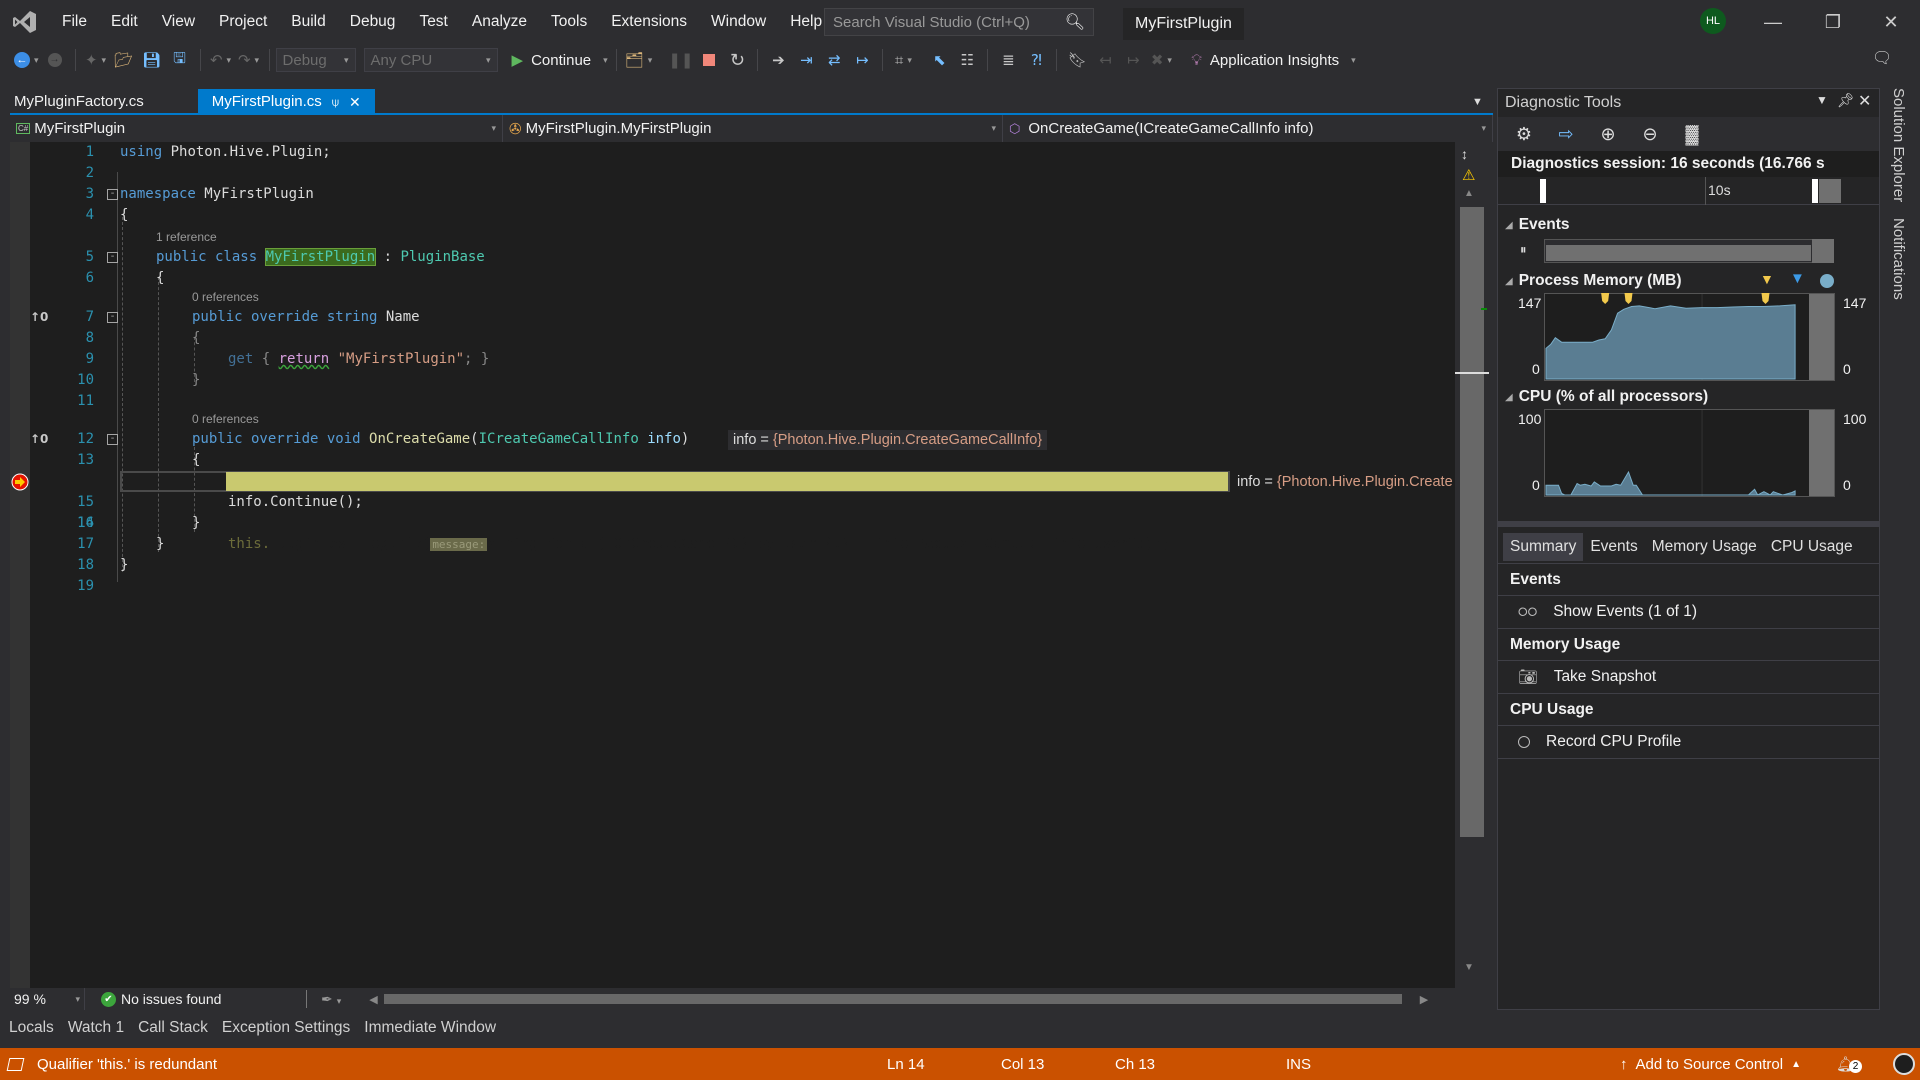  Describe the element at coordinates (124, 60) in the screenshot. I see `open-file-button: 📂︎` at that location.